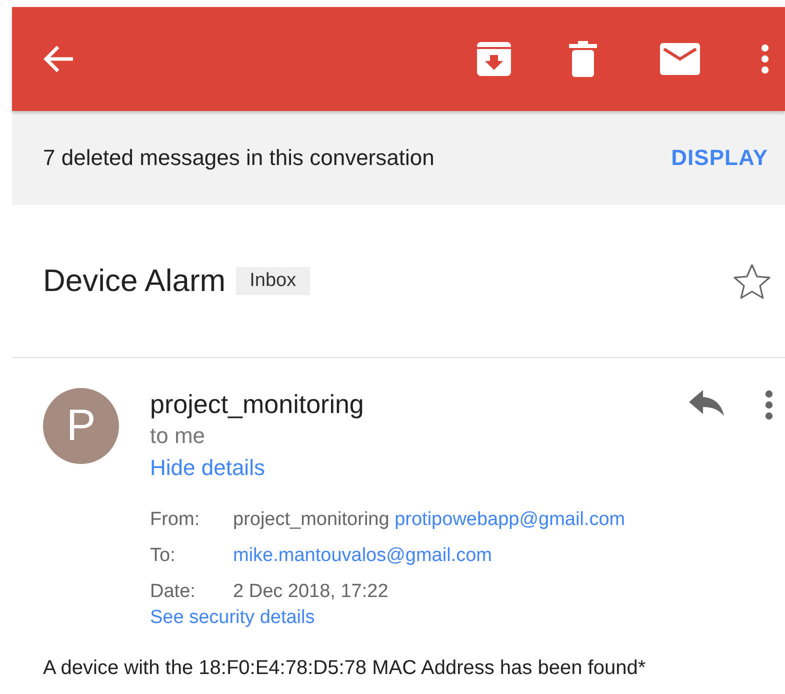  What do you see at coordinates (494, 59) in the screenshot?
I see `archive-icon` at bounding box center [494, 59].